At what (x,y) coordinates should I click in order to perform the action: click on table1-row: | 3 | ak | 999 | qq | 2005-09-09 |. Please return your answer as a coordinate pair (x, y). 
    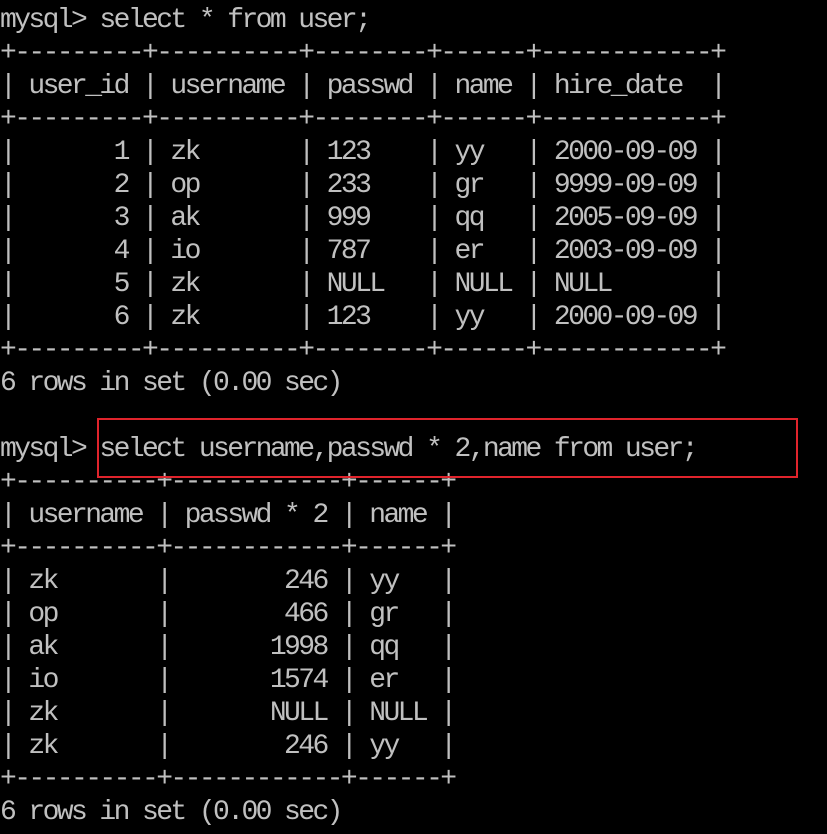
    Looking at the image, I should click on (363, 218).